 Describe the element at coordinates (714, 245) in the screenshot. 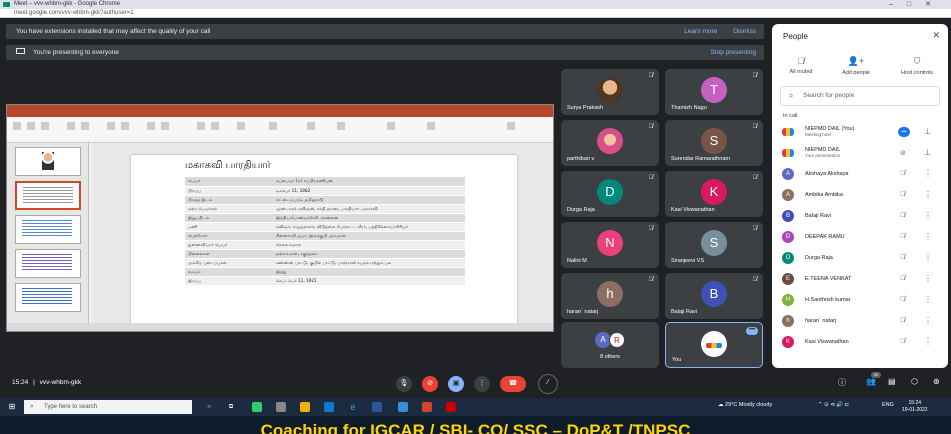

I see `participant-tile: S Siranjeevi VS 🎙̸` at that location.